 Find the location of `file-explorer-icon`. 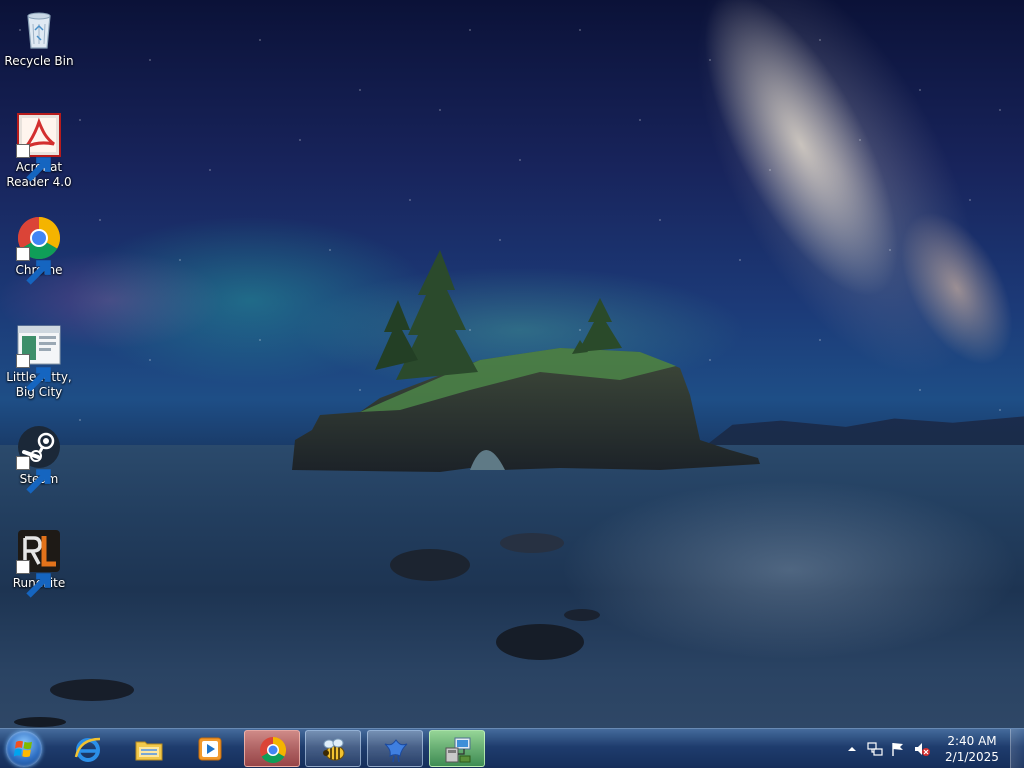

file-explorer-icon is located at coordinates (149, 751).